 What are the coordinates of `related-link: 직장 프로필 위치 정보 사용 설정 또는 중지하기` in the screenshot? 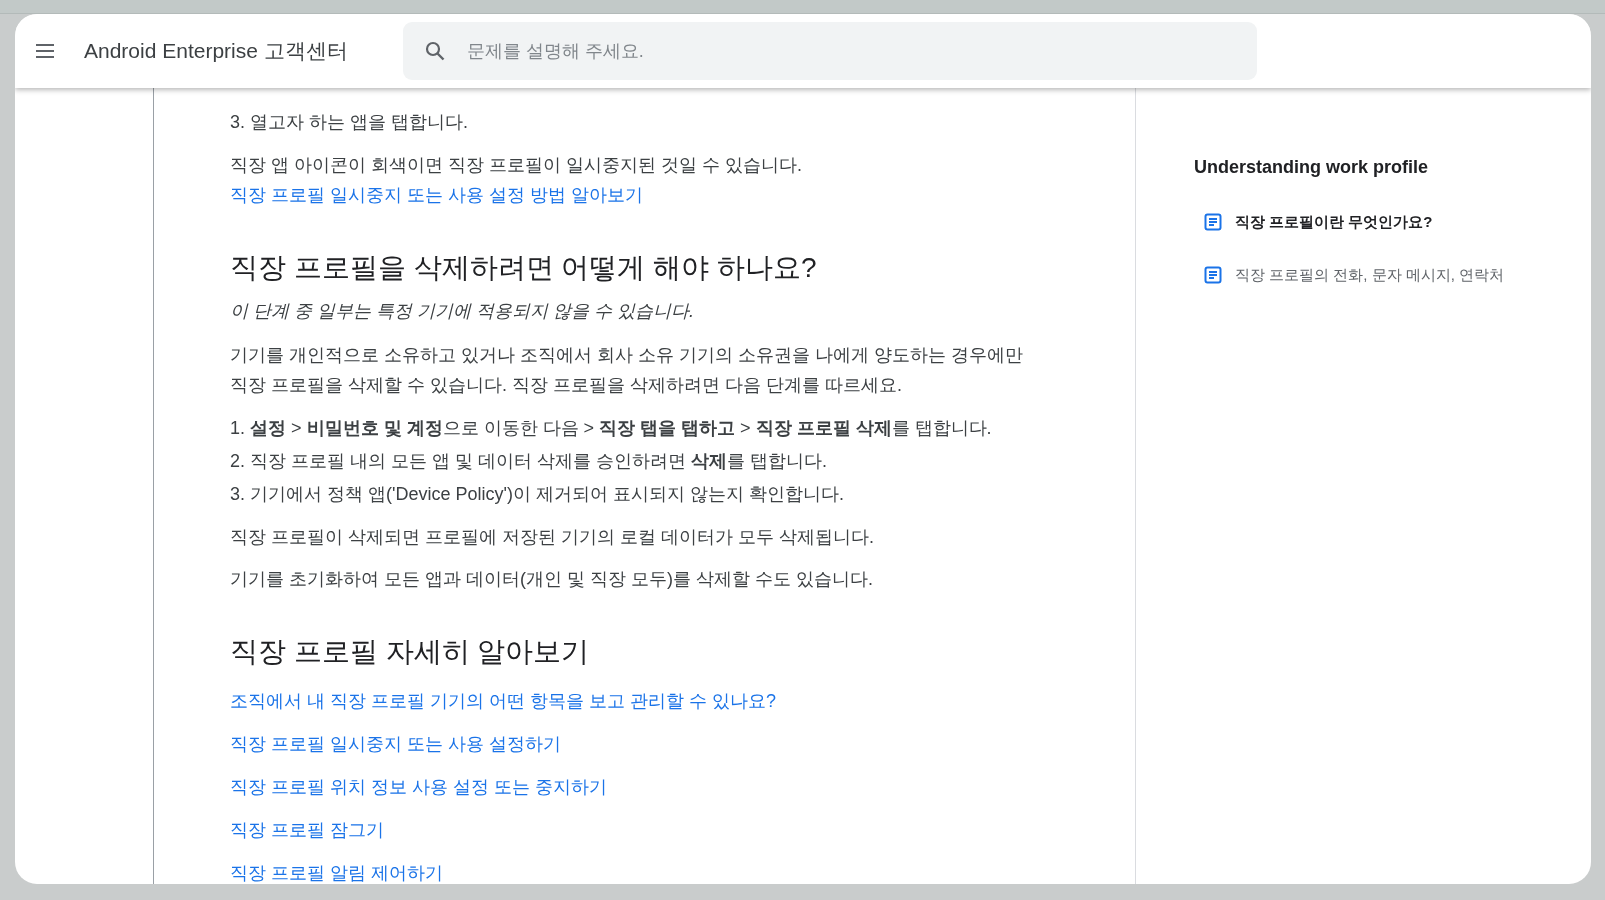 It's located at (418, 787).